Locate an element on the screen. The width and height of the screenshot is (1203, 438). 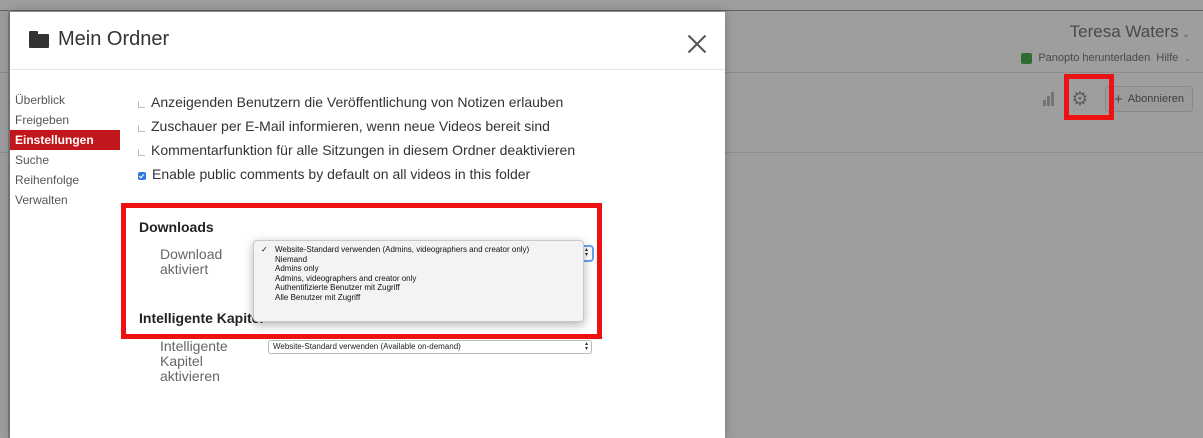
dialog-header: Mein Ordner is located at coordinates (367, 41).